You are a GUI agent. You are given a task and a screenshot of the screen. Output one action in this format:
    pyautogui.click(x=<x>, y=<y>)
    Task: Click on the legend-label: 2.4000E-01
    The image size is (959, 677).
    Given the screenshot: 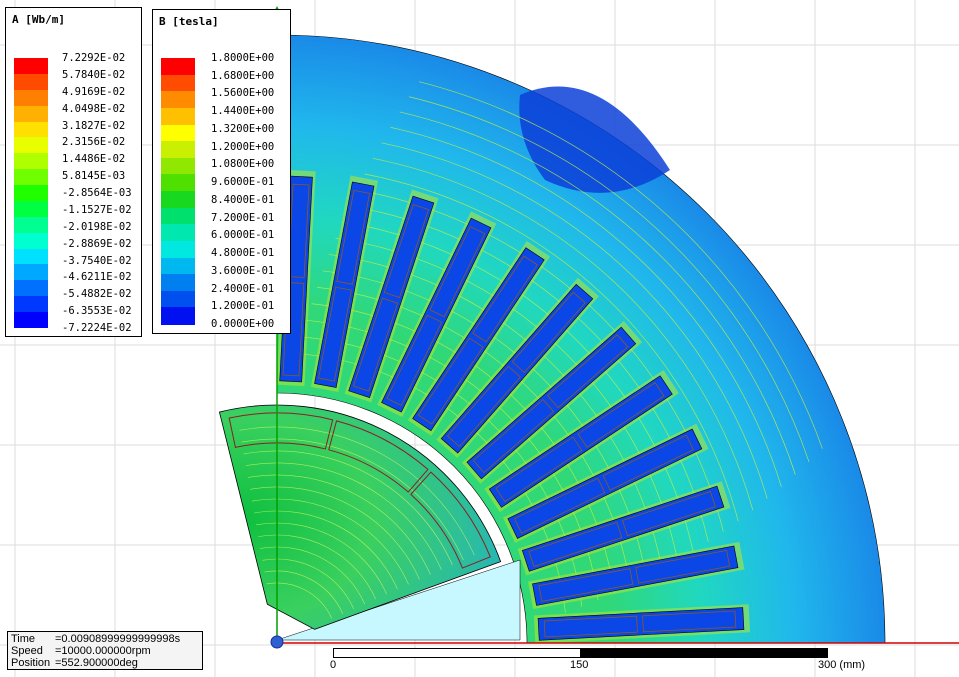 What is the action you would take?
    pyautogui.click(x=243, y=288)
    